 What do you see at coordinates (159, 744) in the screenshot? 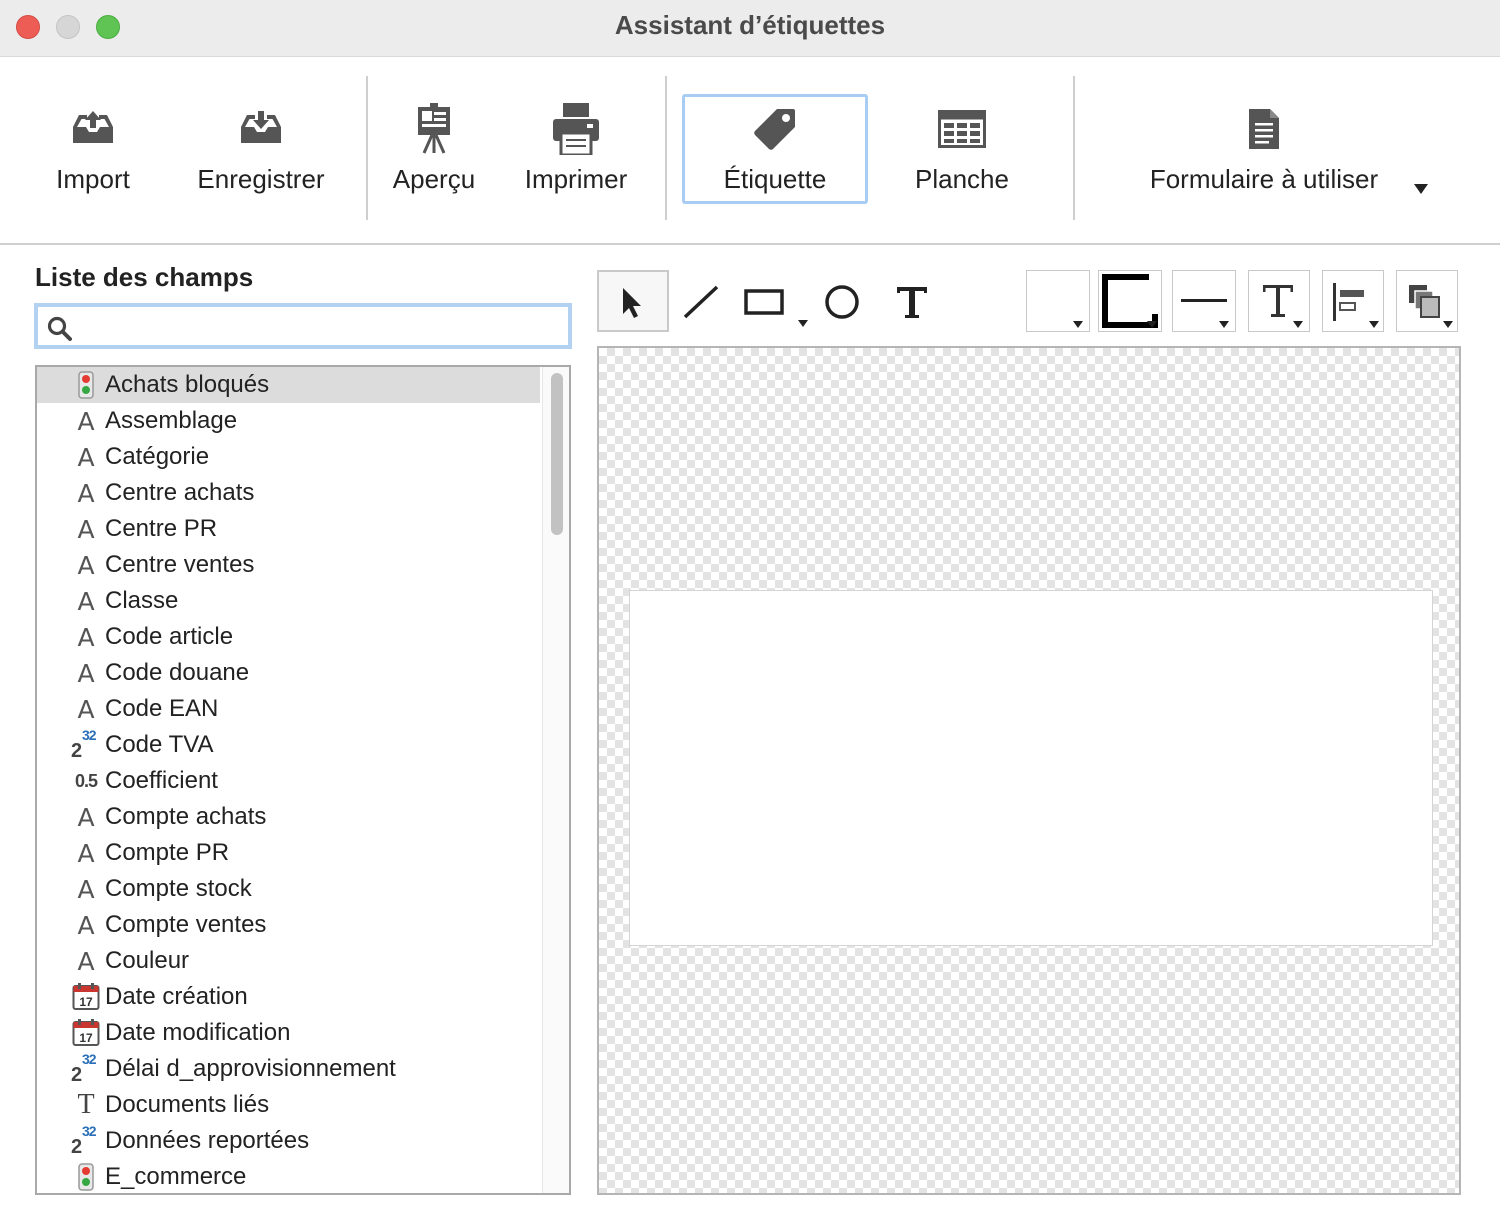
I see `field-list-item-label: Code TVA` at bounding box center [159, 744].